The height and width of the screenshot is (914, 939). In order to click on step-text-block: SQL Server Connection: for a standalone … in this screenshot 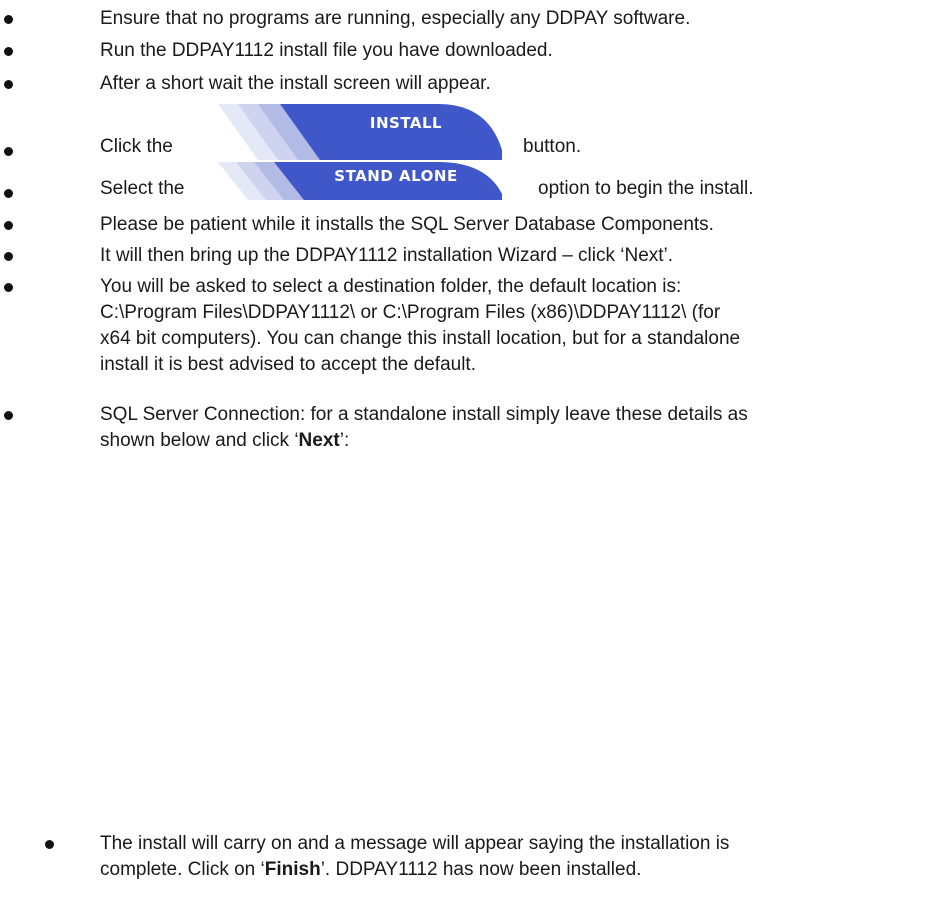, I will do `click(504, 428)`.